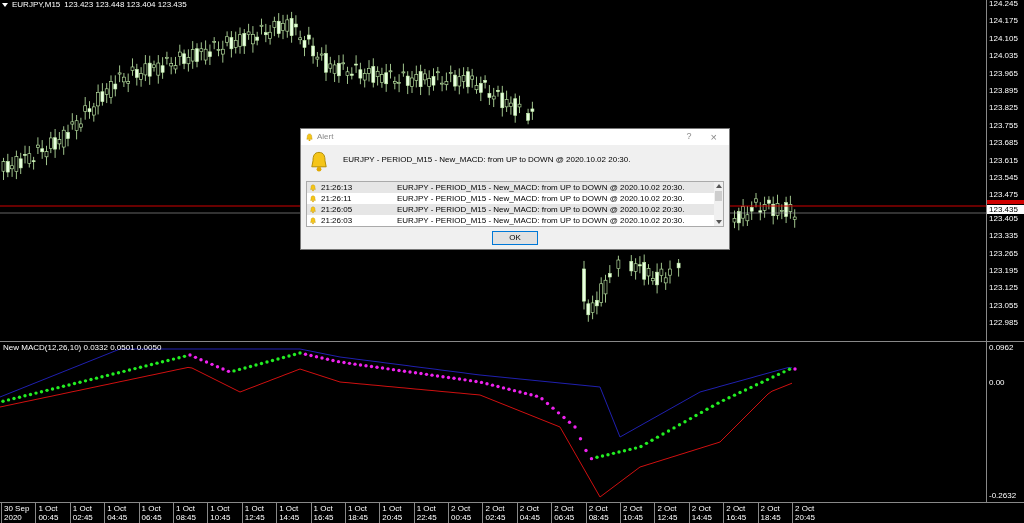  What do you see at coordinates (1003, 73) in the screenshot?
I see `price-tick: 123.965` at bounding box center [1003, 73].